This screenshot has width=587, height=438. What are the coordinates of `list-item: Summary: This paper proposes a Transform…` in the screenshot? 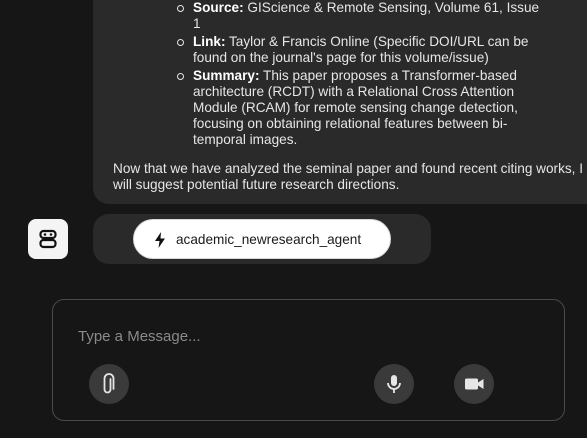 It's located at (360, 108).